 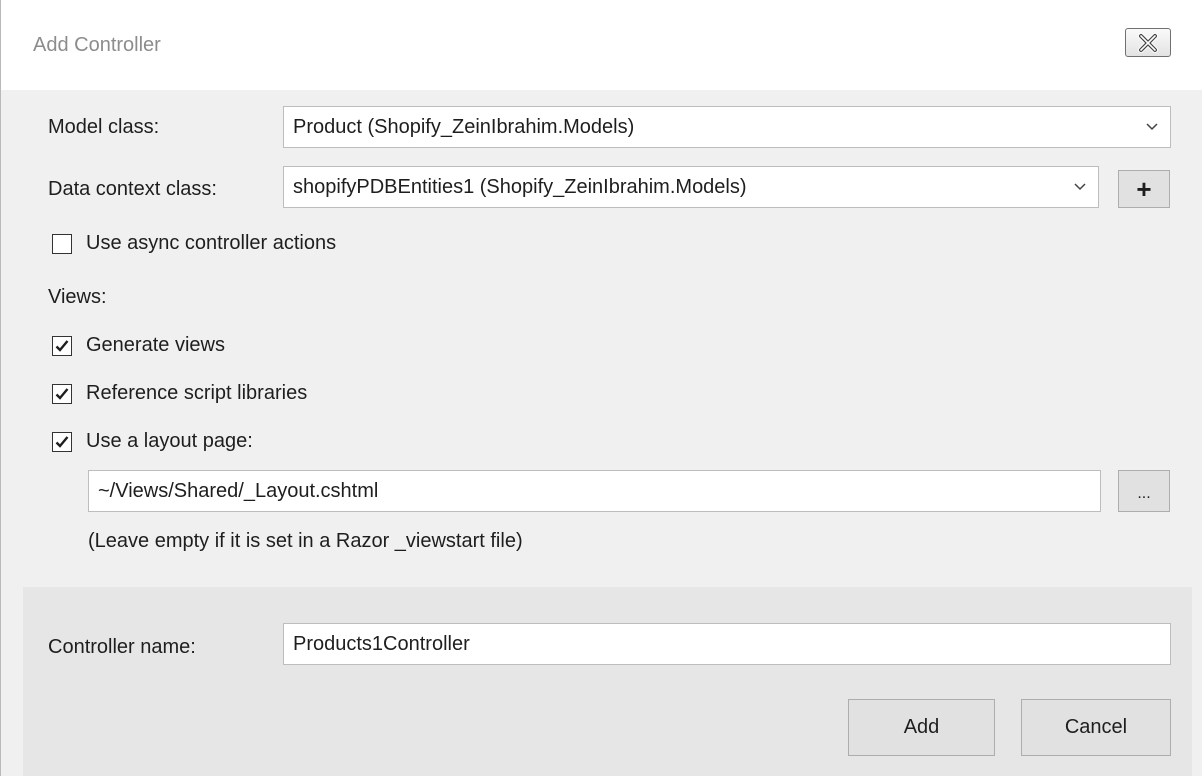 What do you see at coordinates (727, 644) in the screenshot?
I see `controller-name-input: Products1Controller` at bounding box center [727, 644].